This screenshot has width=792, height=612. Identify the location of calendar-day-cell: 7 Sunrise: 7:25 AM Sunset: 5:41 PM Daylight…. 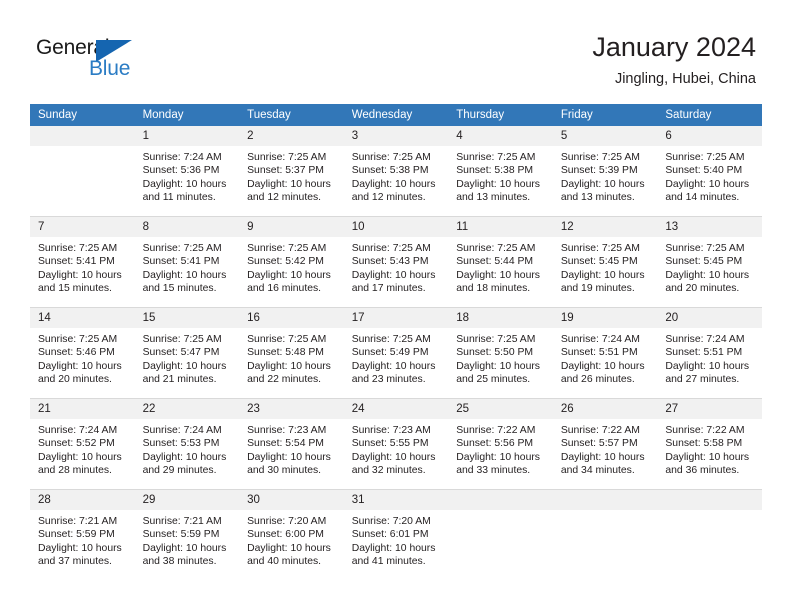
(82, 262).